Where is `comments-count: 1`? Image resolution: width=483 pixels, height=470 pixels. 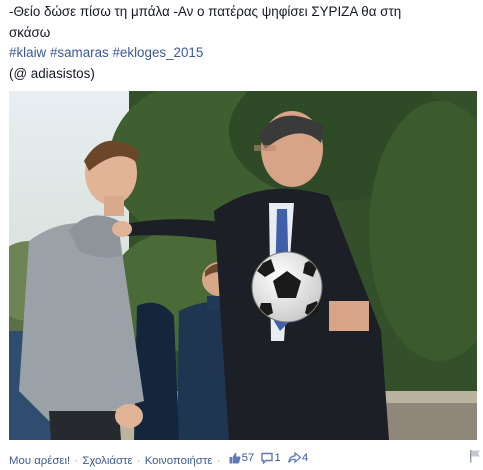 comments-count: 1 is located at coordinates (277, 458).